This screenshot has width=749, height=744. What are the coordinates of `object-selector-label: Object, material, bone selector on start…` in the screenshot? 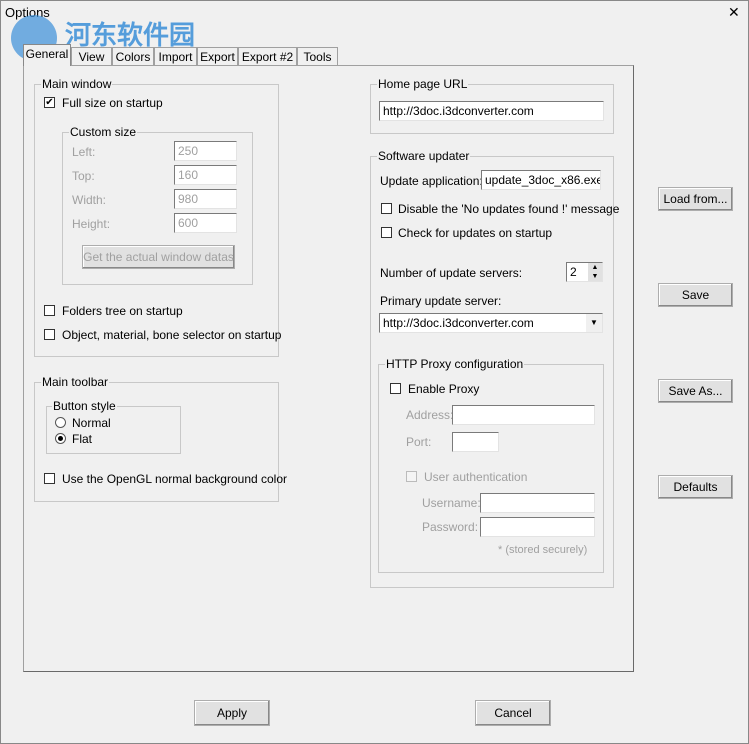 It's located at (172, 335).